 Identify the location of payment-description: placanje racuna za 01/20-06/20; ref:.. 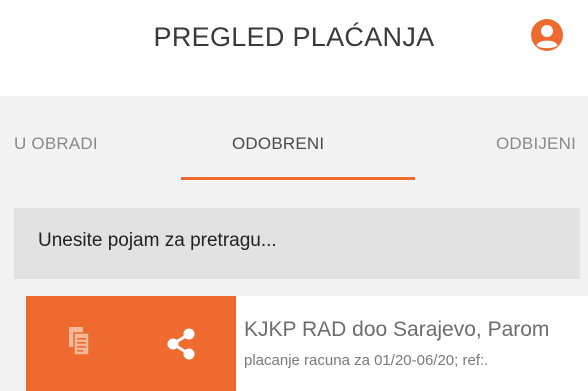
(366, 360).